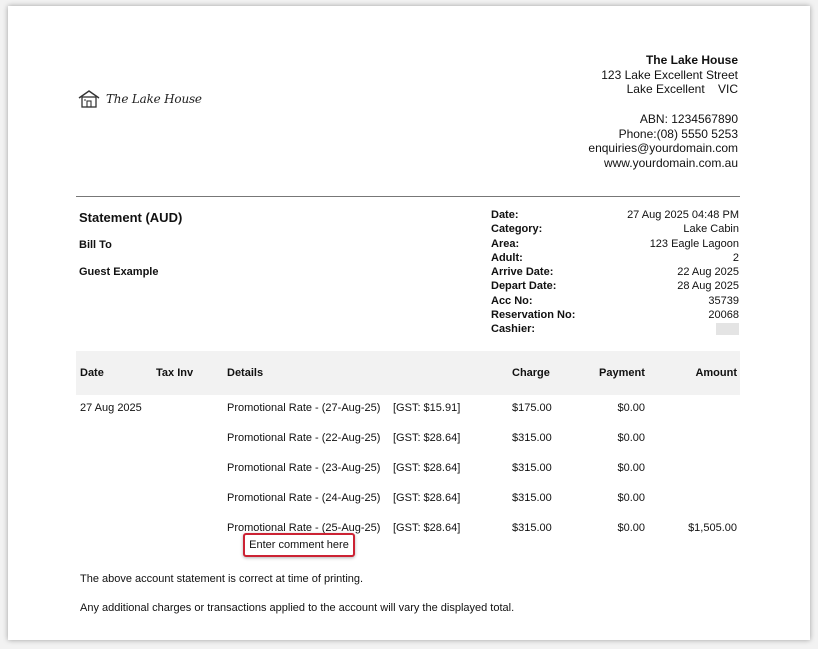 The image size is (818, 649). I want to click on logo-text: The Lake House, so click(154, 99).